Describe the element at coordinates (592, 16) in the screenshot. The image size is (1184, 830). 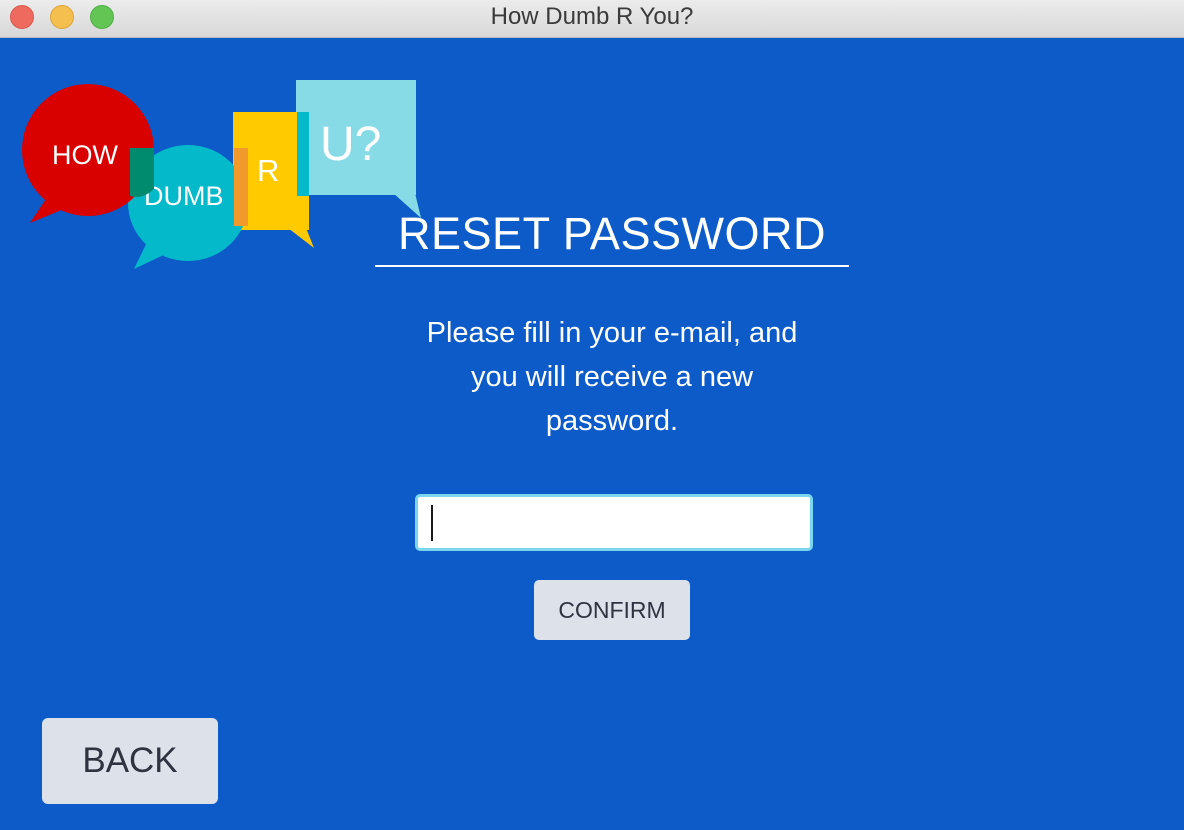
I see `window-title: How Dumb R You?` at that location.